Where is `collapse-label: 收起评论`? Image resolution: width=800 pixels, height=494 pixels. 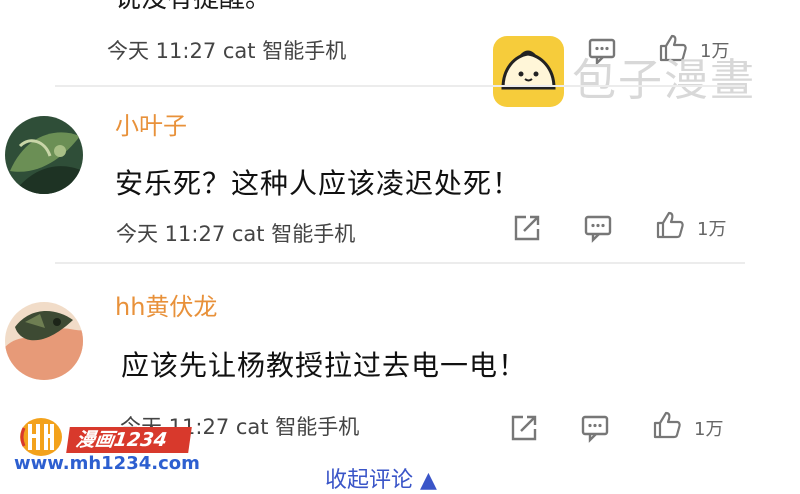 collapse-label: 收起评论 is located at coordinates (369, 480).